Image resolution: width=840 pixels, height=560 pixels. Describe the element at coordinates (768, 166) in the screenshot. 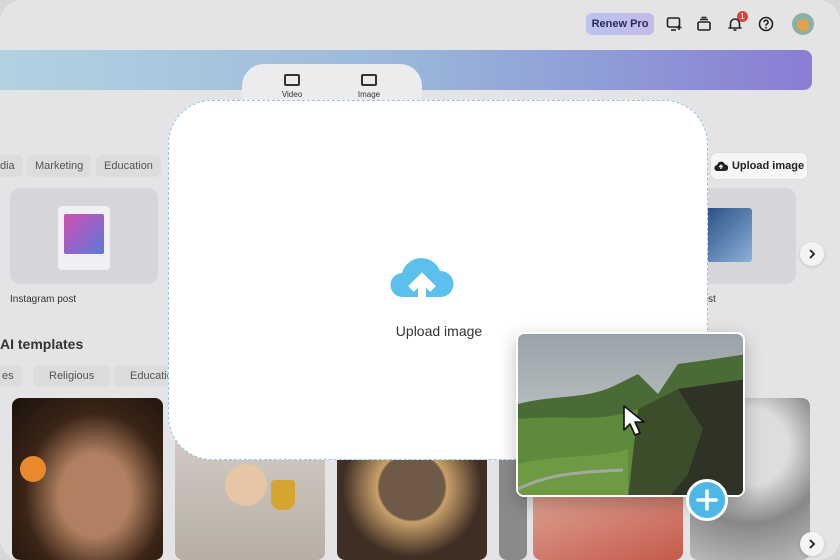

I see `upload-image-label: Upload image` at that location.